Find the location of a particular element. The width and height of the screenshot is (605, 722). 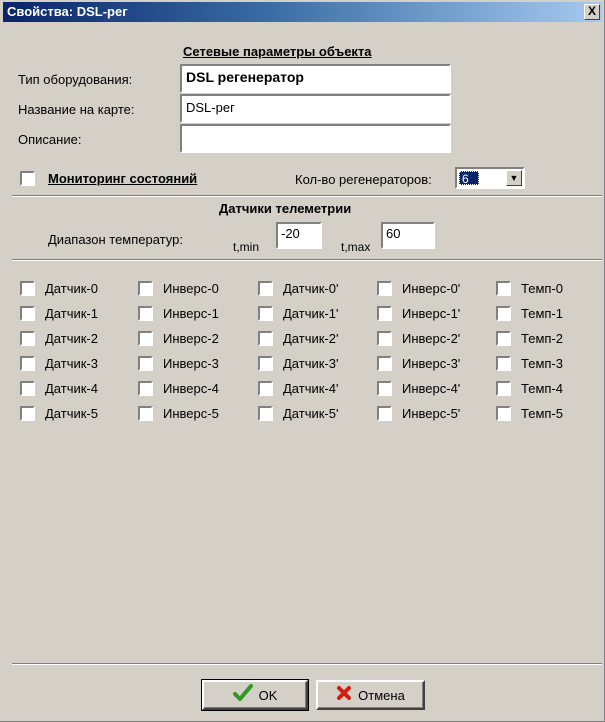

sensor-checkbox-item: Датчик-2' is located at coordinates (298, 338).